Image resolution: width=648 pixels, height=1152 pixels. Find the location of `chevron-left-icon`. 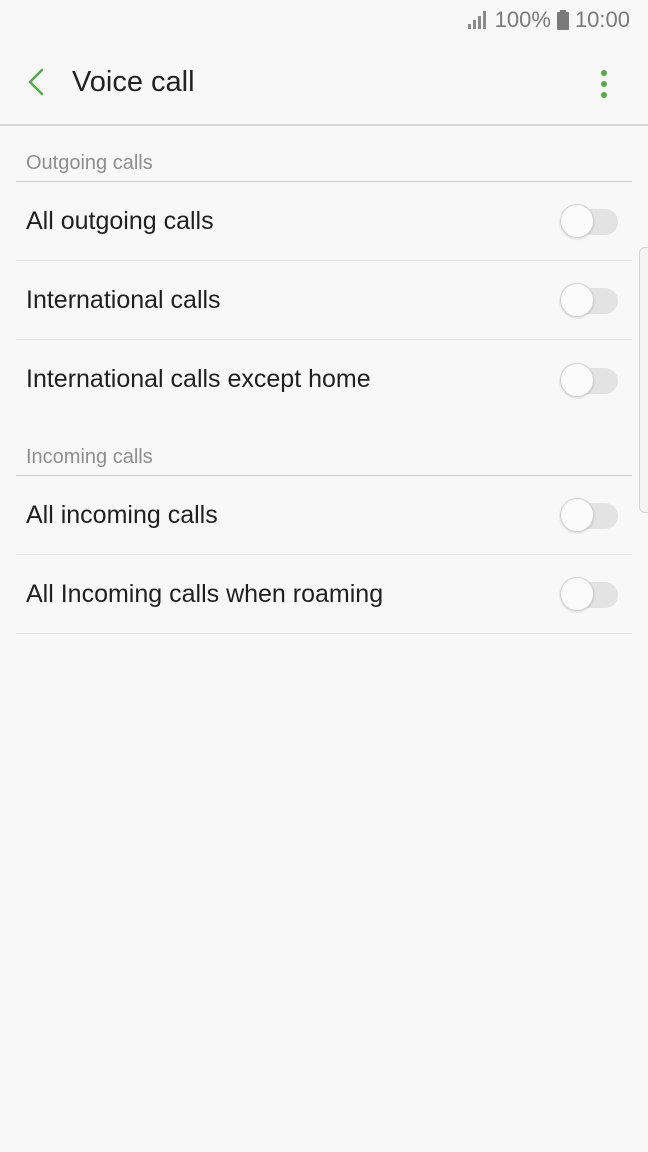

chevron-left-icon is located at coordinates (36, 82).